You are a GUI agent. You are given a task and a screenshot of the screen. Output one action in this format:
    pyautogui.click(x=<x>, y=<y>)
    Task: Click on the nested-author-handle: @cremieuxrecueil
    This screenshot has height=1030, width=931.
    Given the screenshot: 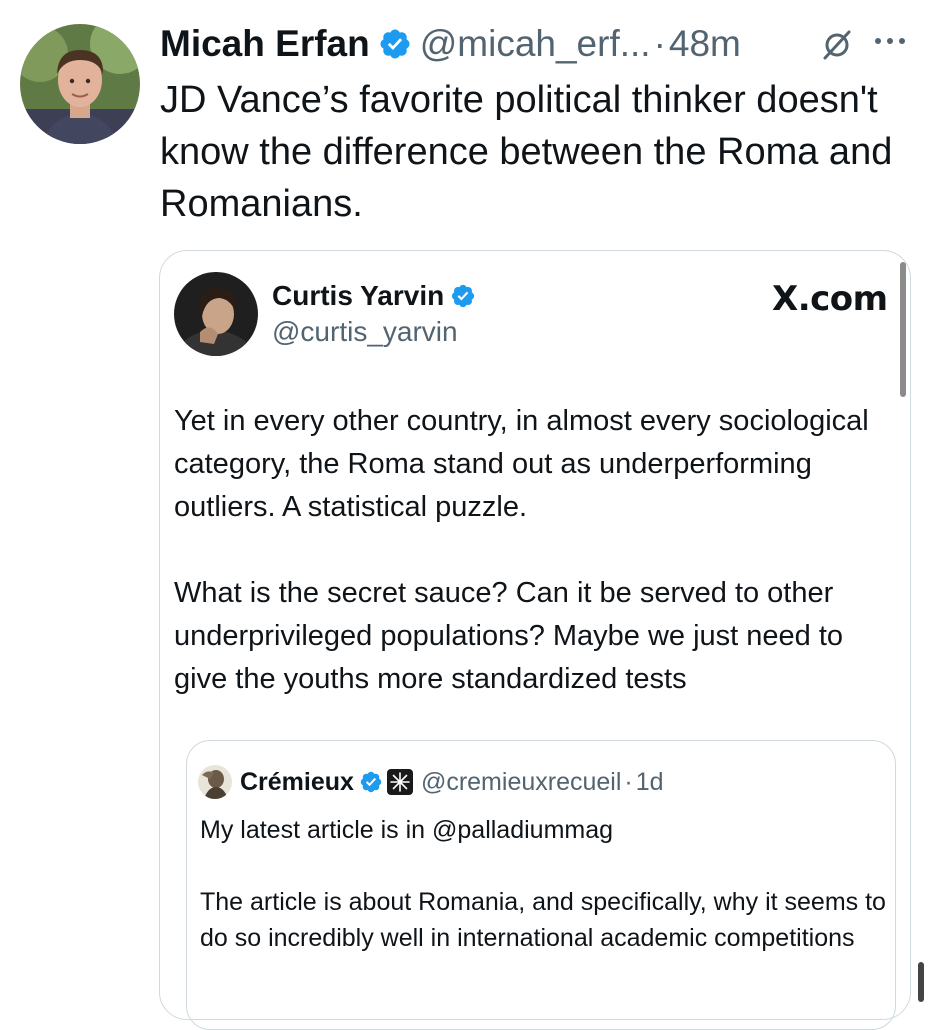 What is the action you would take?
    pyautogui.click(x=521, y=782)
    